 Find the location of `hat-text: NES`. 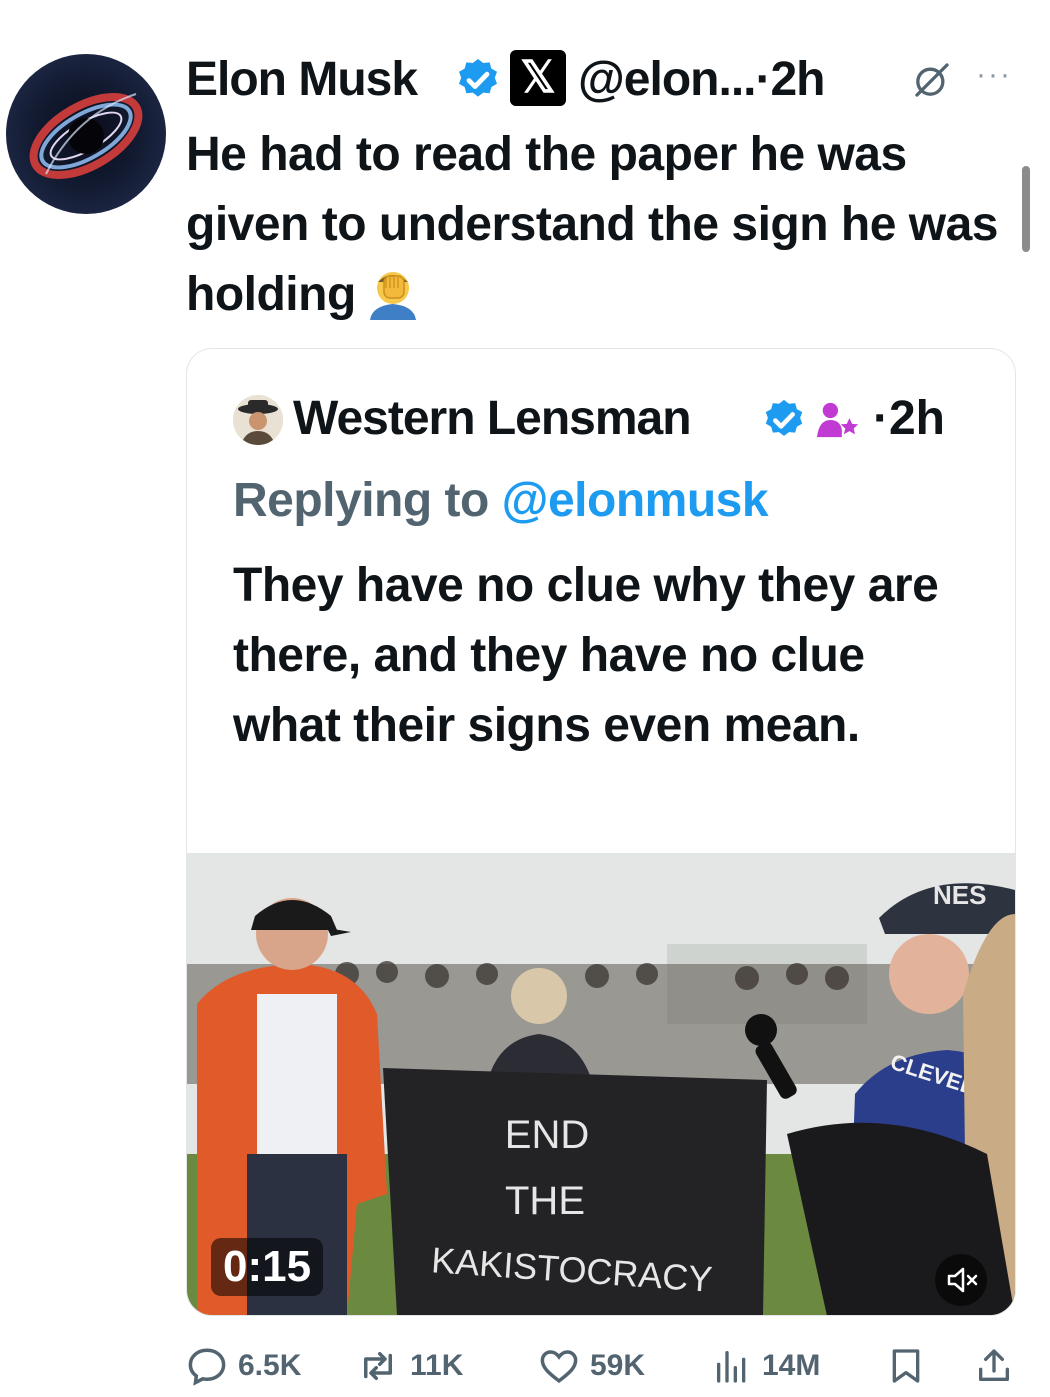

hat-text: NES is located at coordinates (959, 895).